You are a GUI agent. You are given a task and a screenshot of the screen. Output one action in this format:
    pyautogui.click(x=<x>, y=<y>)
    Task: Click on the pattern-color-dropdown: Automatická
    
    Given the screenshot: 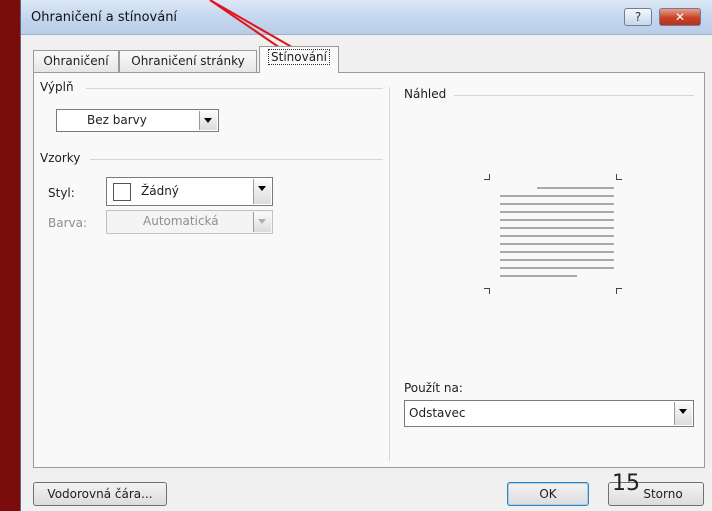 What is the action you would take?
    pyautogui.click(x=189, y=222)
    